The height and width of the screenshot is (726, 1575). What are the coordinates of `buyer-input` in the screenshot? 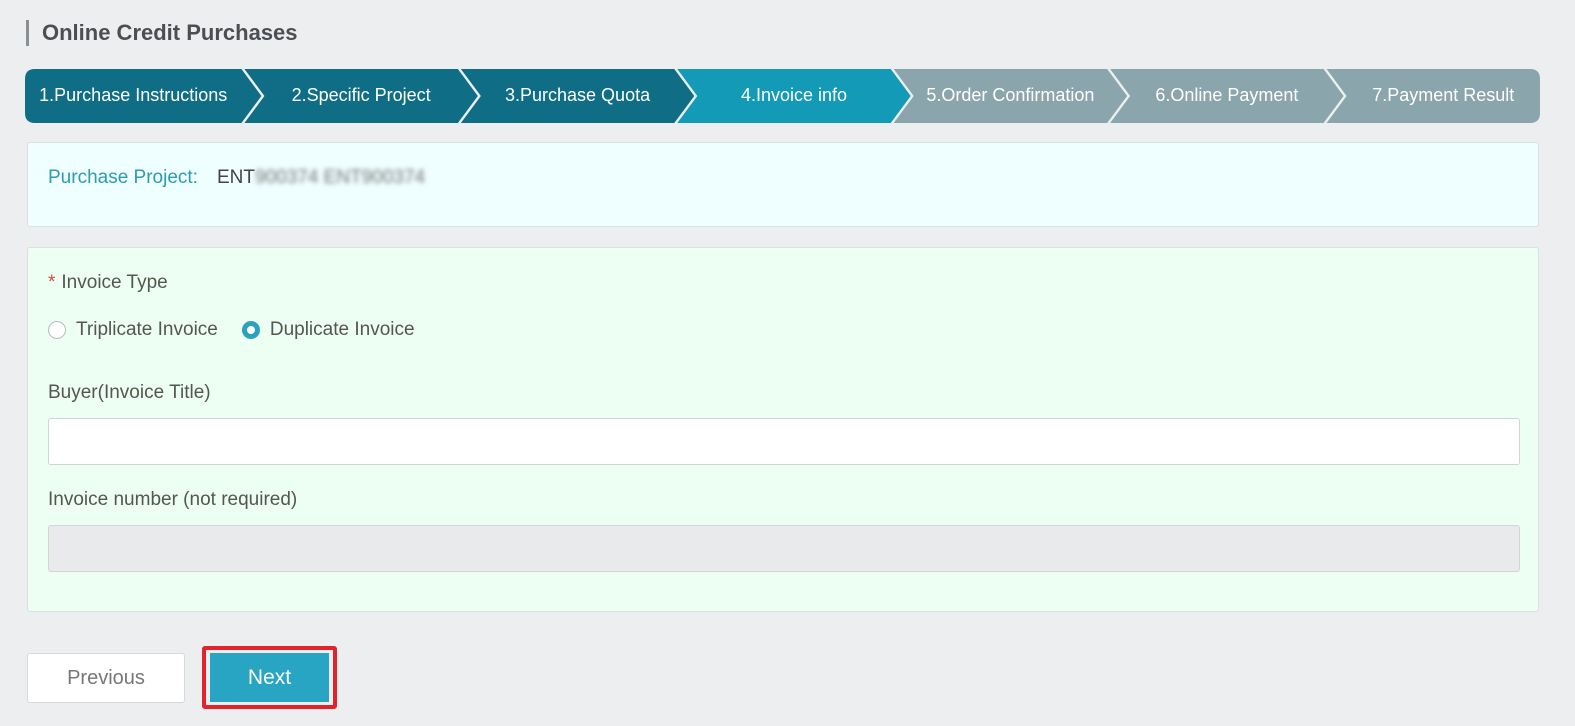 It's located at (784, 441).